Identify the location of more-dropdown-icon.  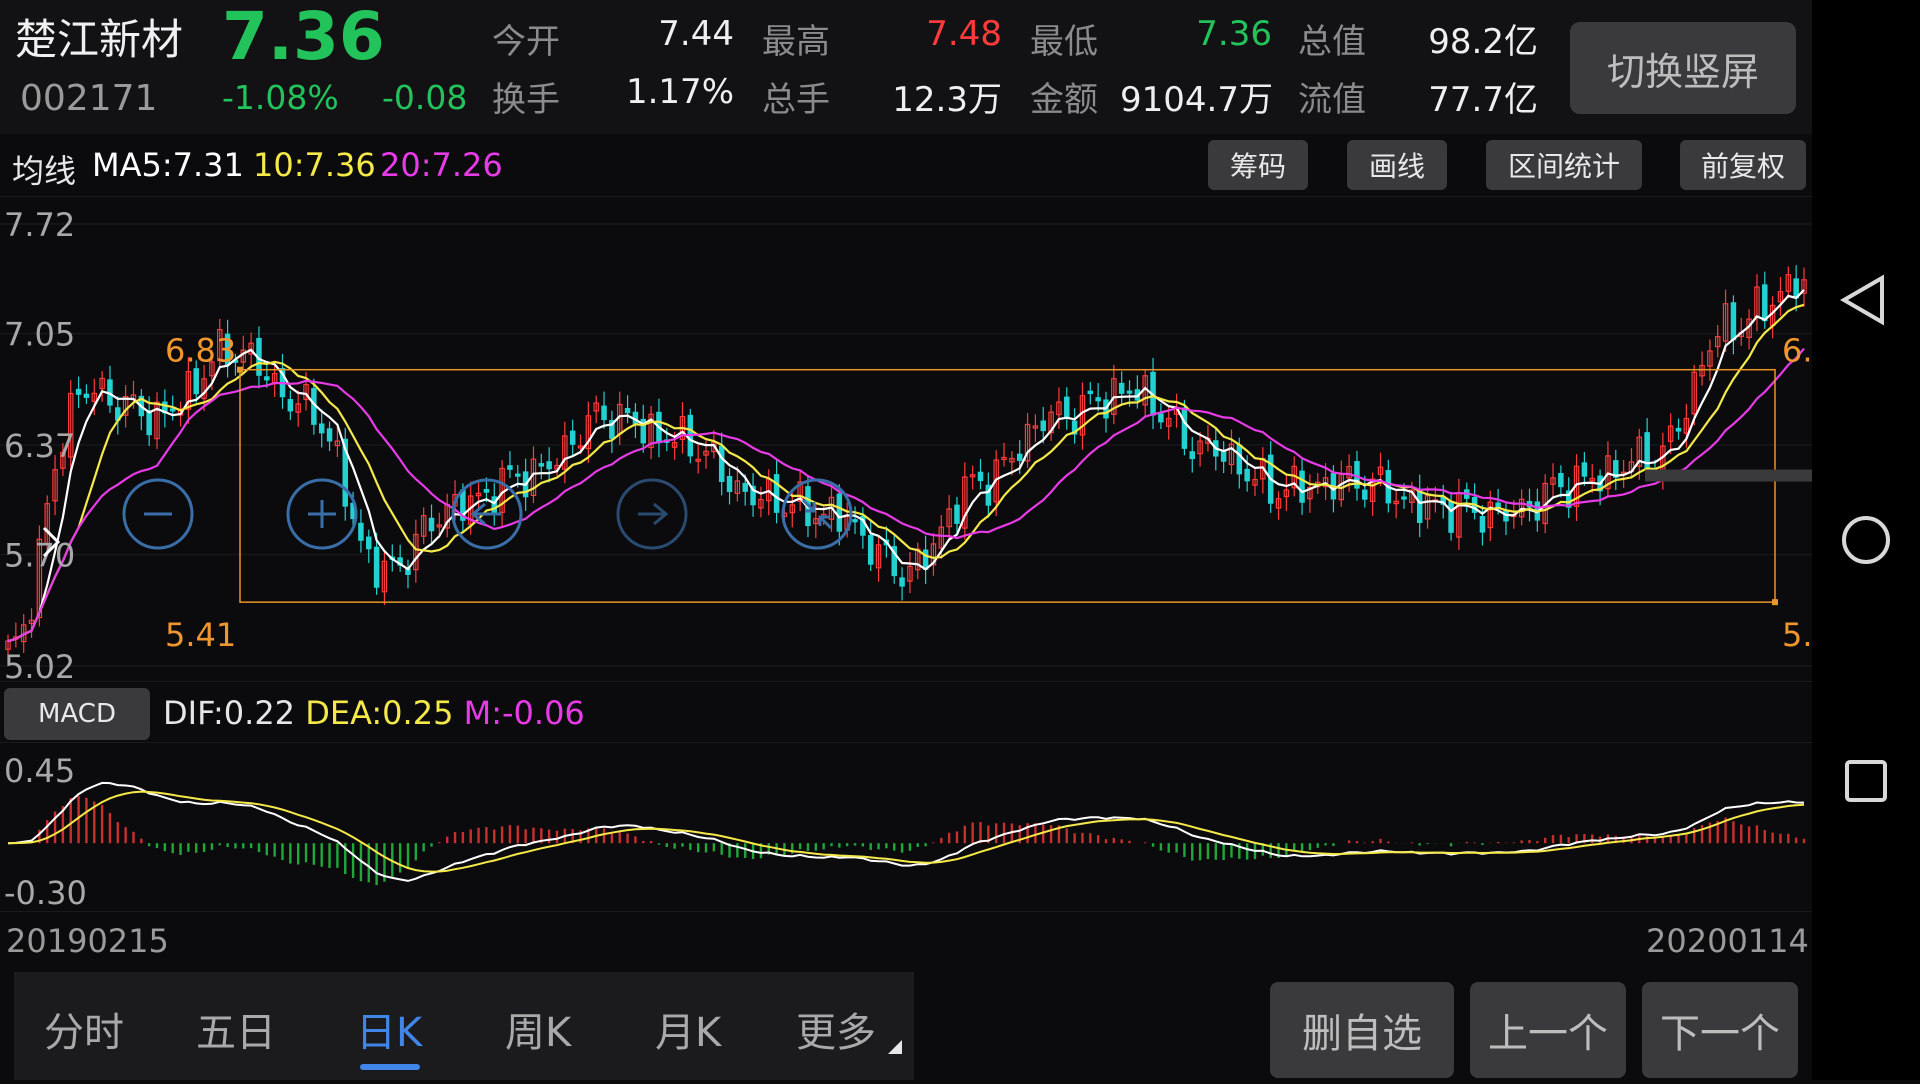
(895, 1047).